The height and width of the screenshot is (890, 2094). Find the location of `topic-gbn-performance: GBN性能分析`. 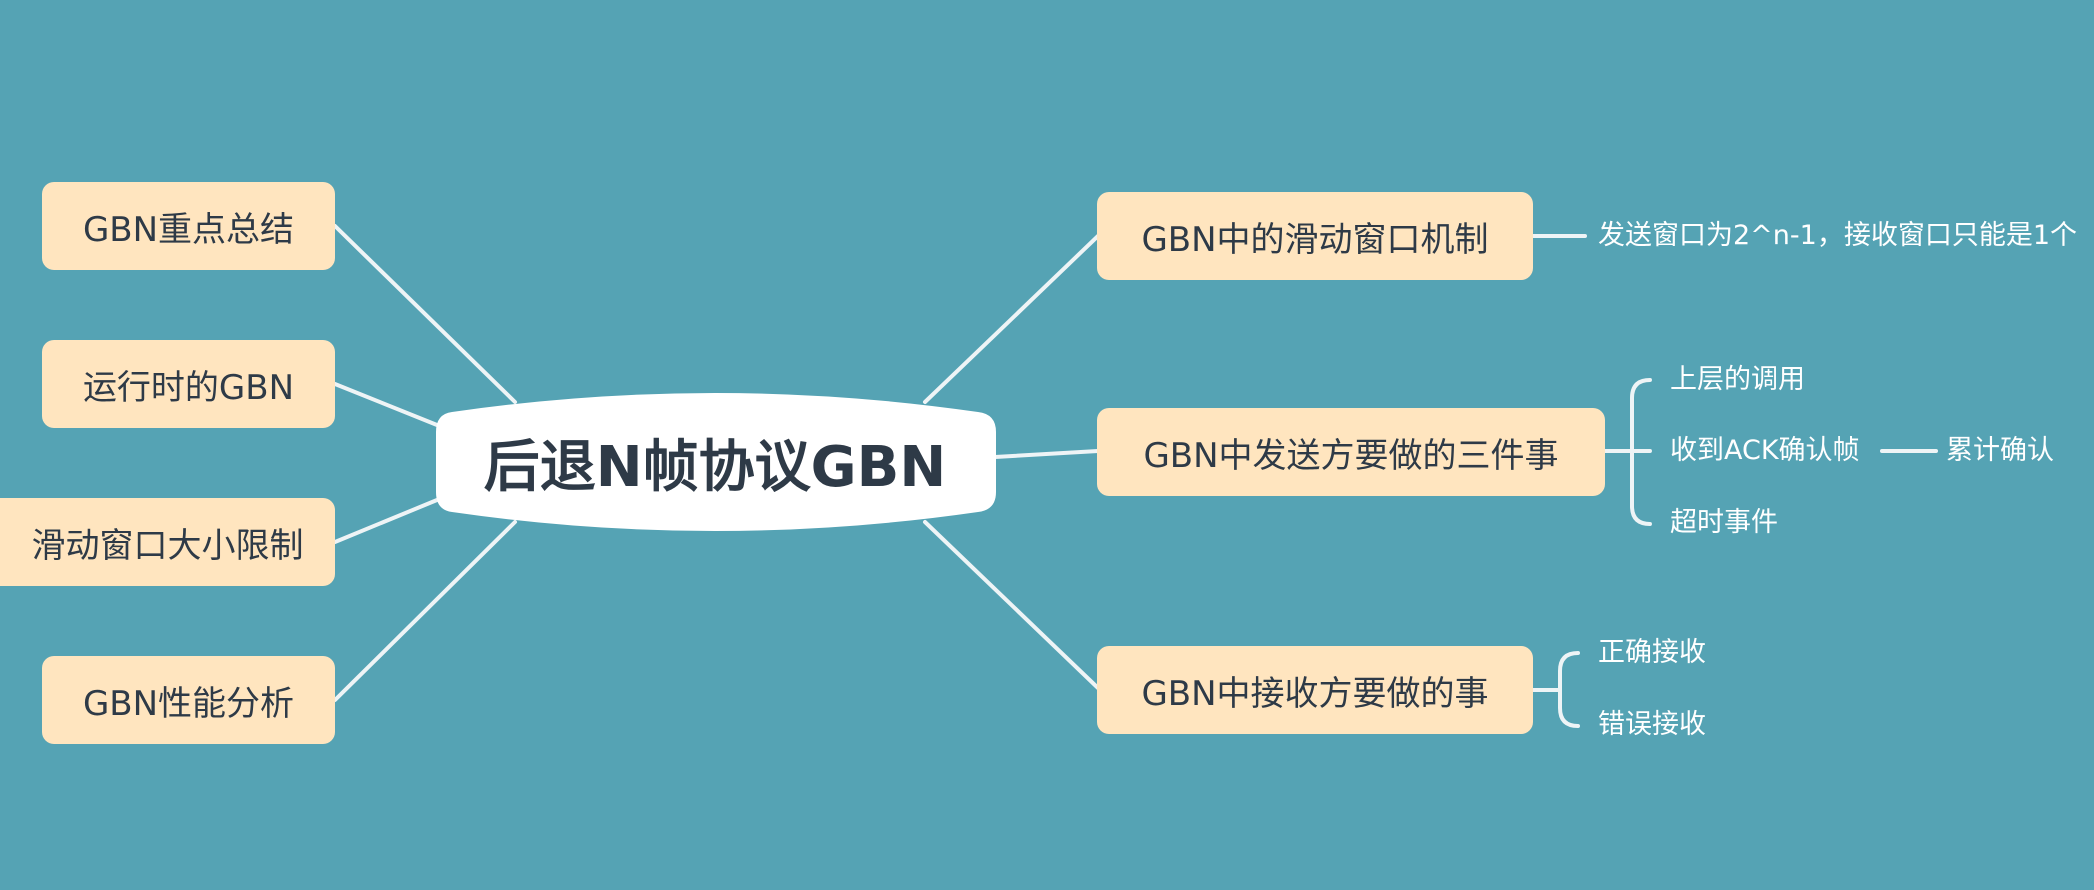

topic-gbn-performance: GBN性能分析 is located at coordinates (188, 700).